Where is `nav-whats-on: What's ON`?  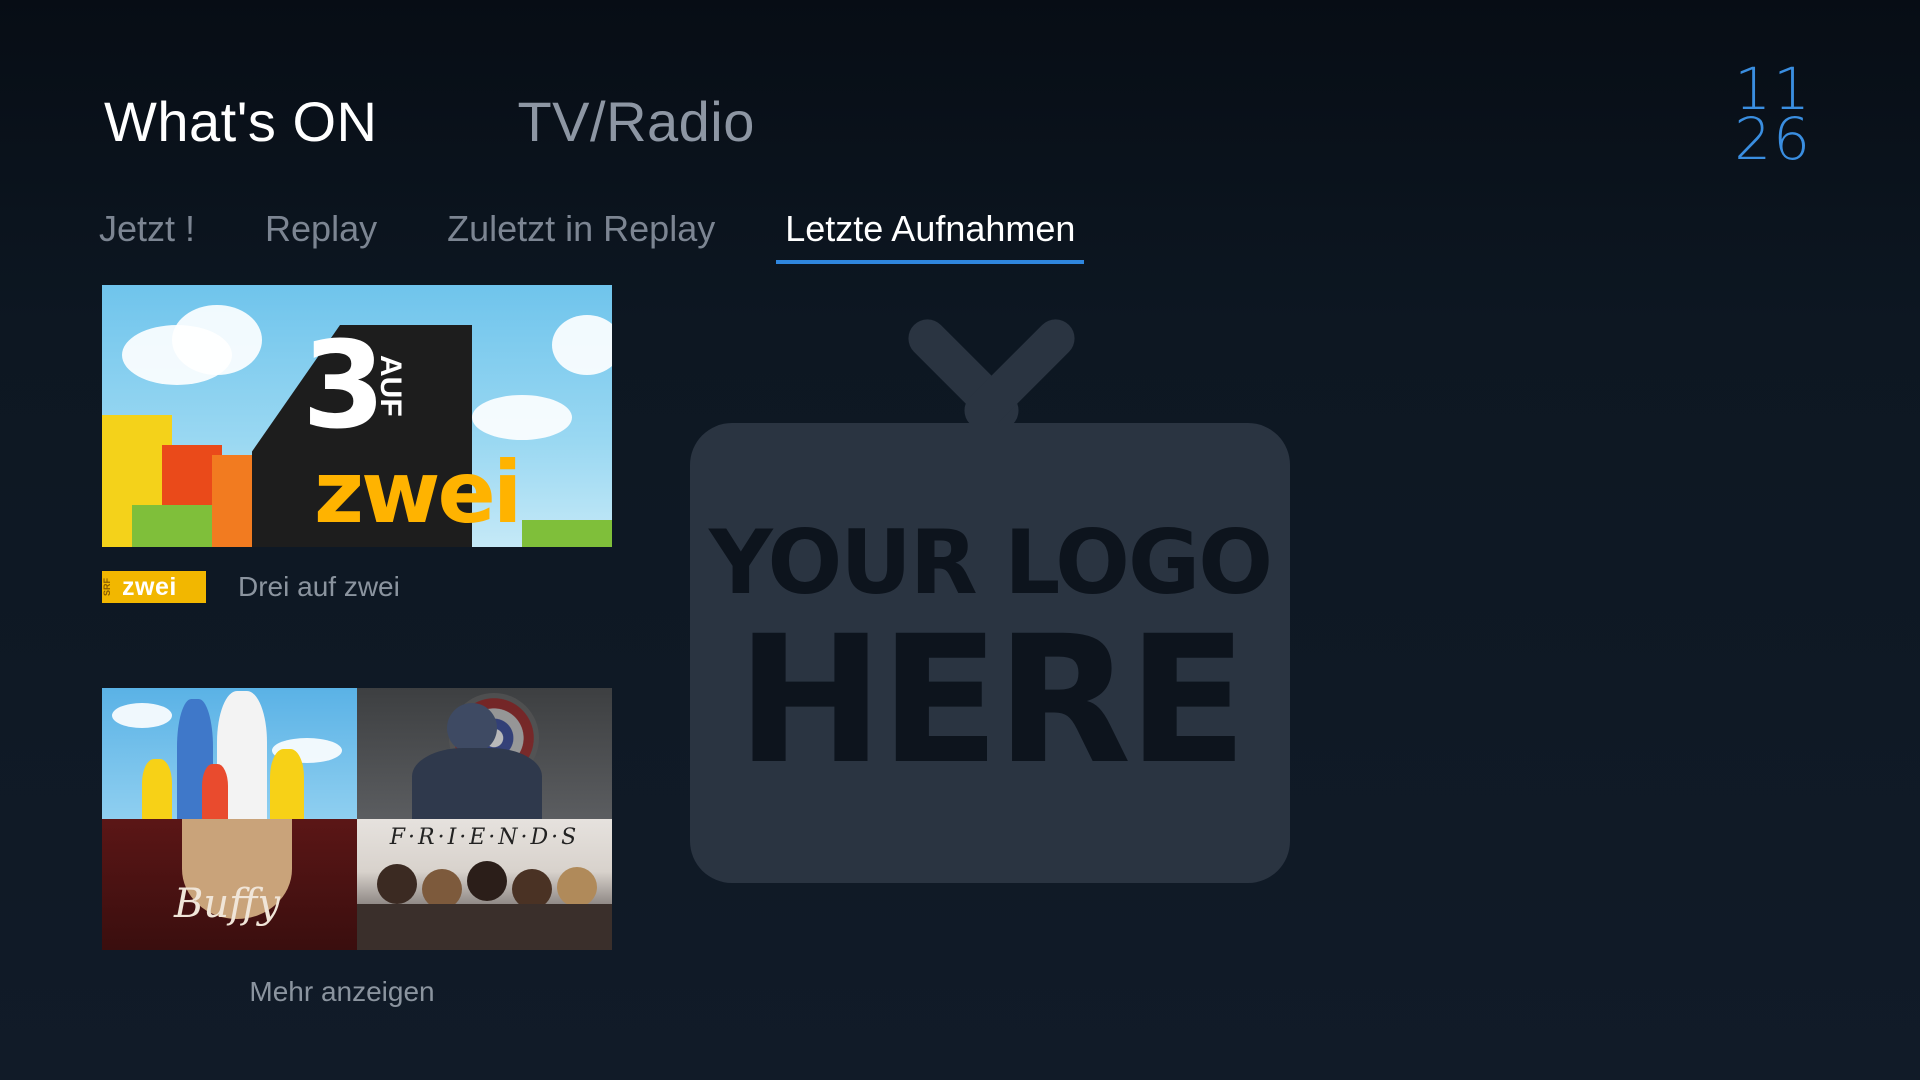
nav-whats-on: What's ON is located at coordinates (240, 122).